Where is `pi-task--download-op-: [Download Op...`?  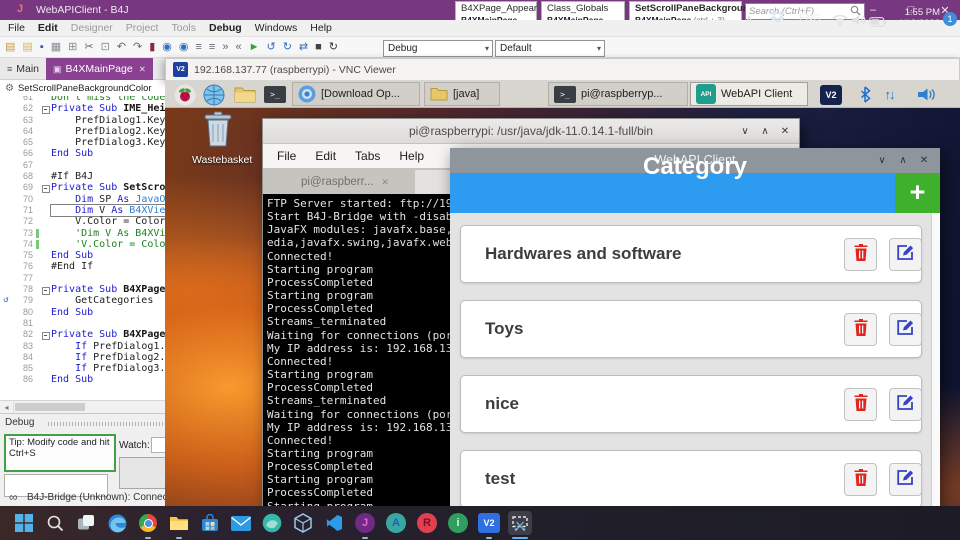
pi-task--download-op-: [Download Op... is located at coordinates (356, 94).